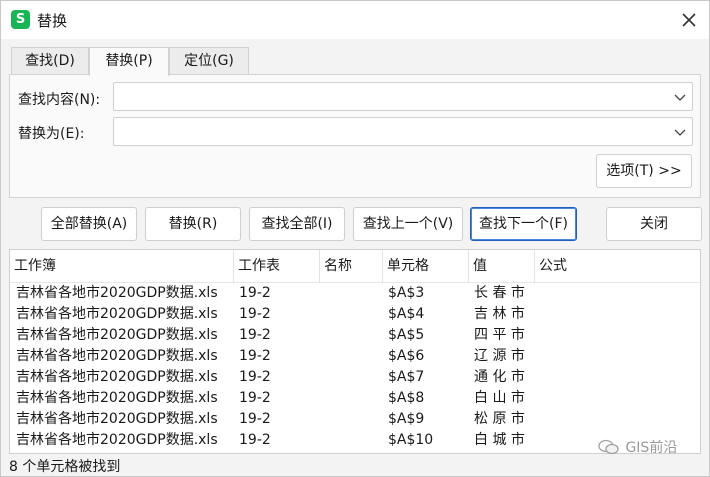  Describe the element at coordinates (523, 224) in the screenshot. I see `find-next-button: 查找下一个(F)` at that location.